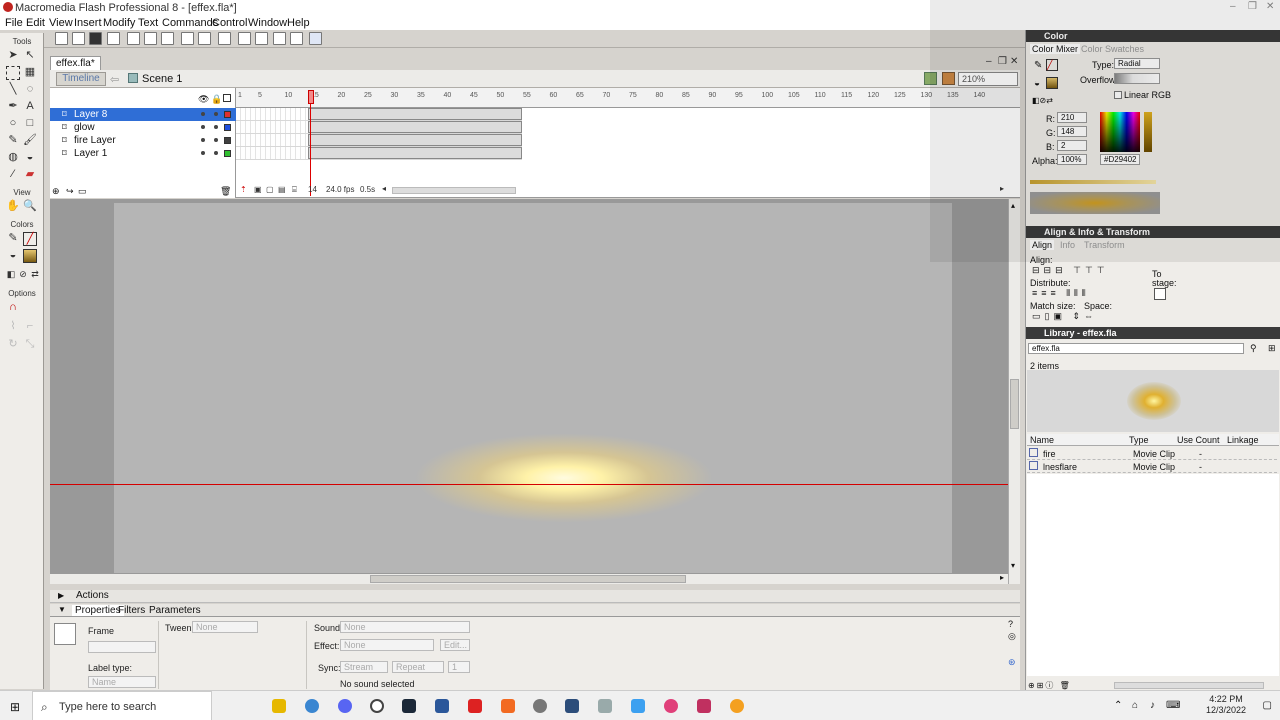 Image resolution: width=1280 pixels, height=720 pixels. Describe the element at coordinates (1272, 348) in the screenshot. I see `new-library-panel-icon: ⊞` at that location.